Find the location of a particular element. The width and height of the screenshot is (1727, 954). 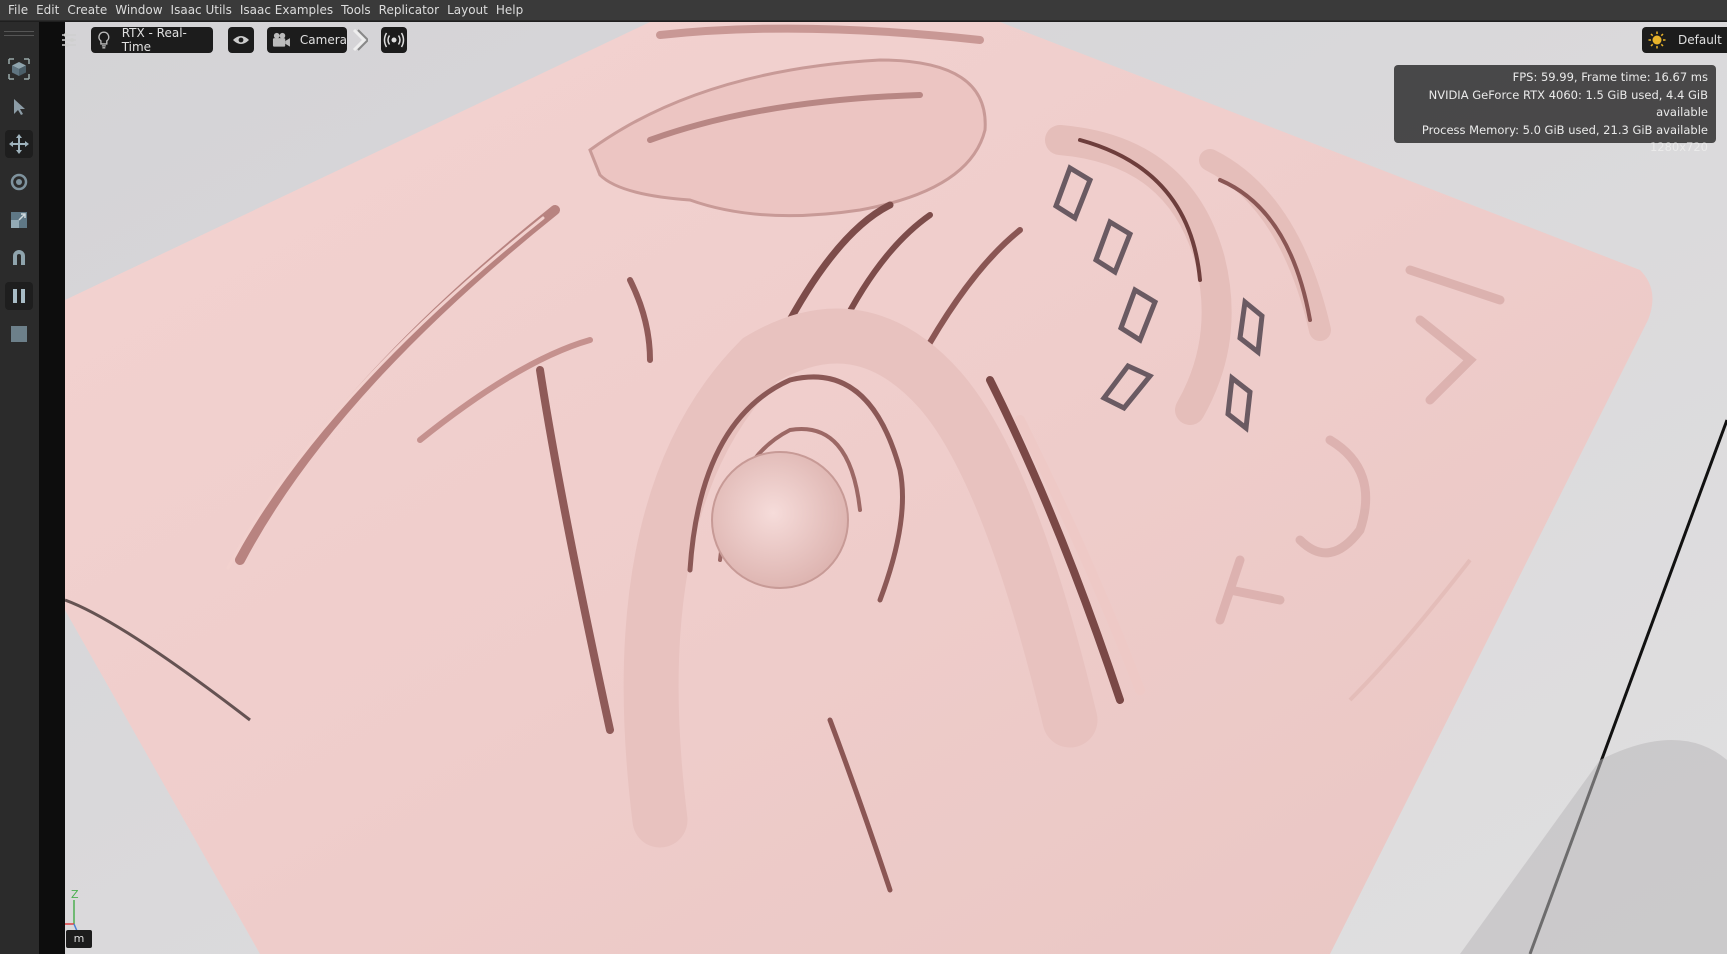

menu-replicator: Replicator is located at coordinates (409, 10).